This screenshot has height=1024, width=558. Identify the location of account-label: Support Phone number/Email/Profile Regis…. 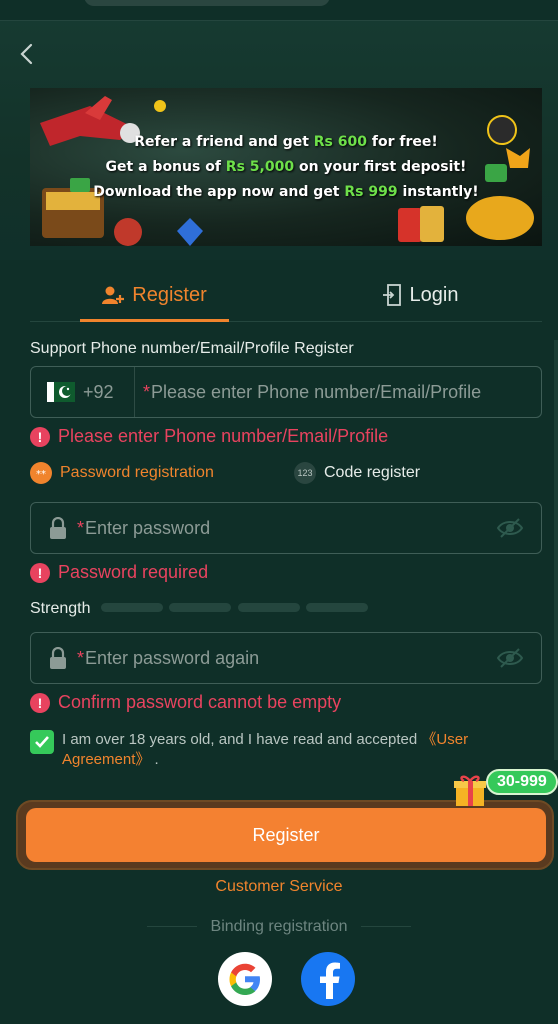
(192, 348).